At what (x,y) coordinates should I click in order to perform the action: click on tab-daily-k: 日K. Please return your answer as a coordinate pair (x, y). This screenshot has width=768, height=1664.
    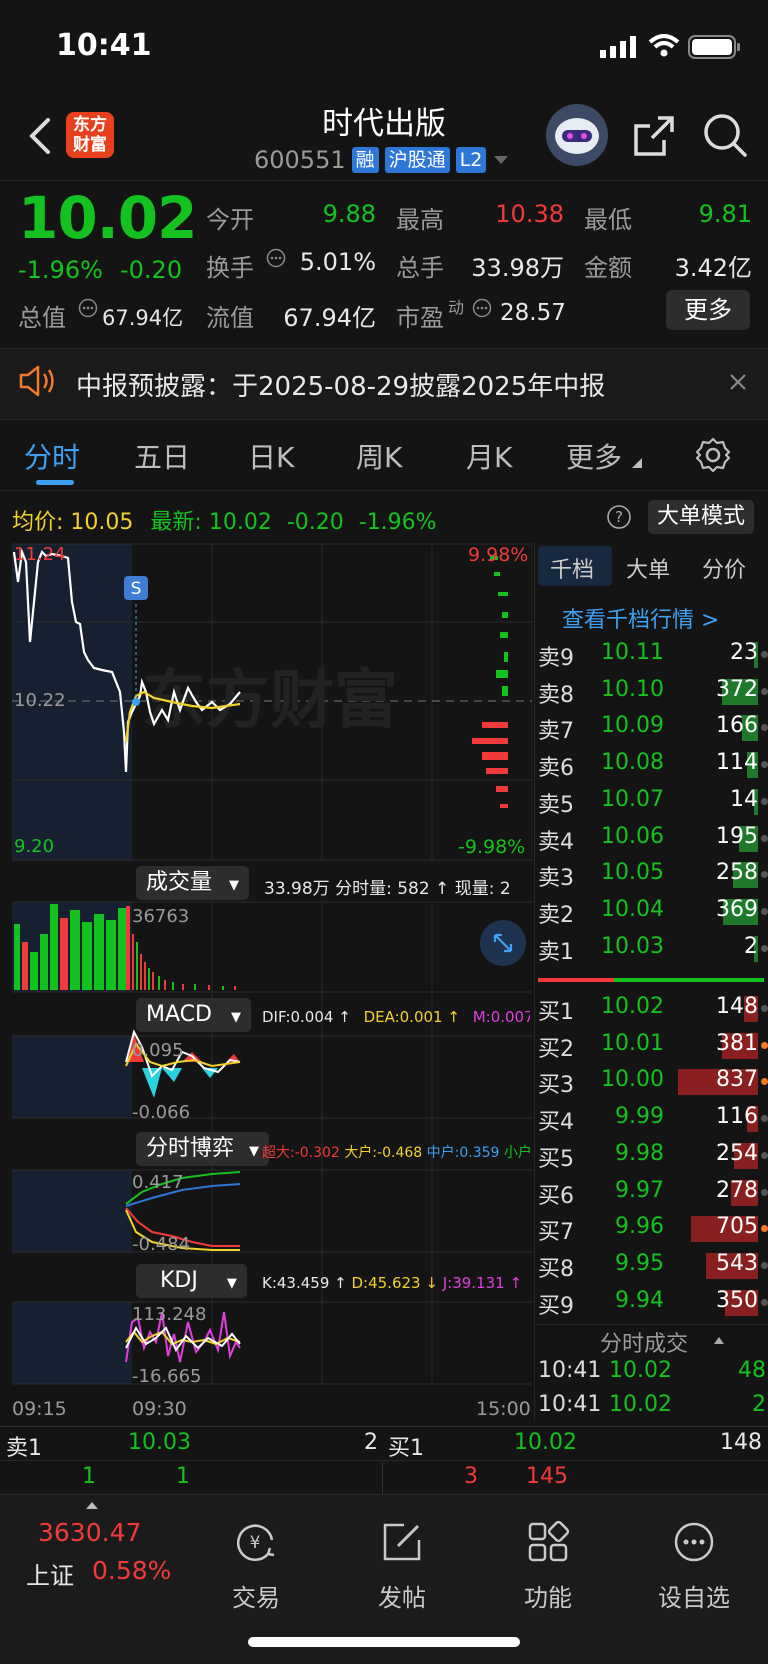
    Looking at the image, I should click on (271, 456).